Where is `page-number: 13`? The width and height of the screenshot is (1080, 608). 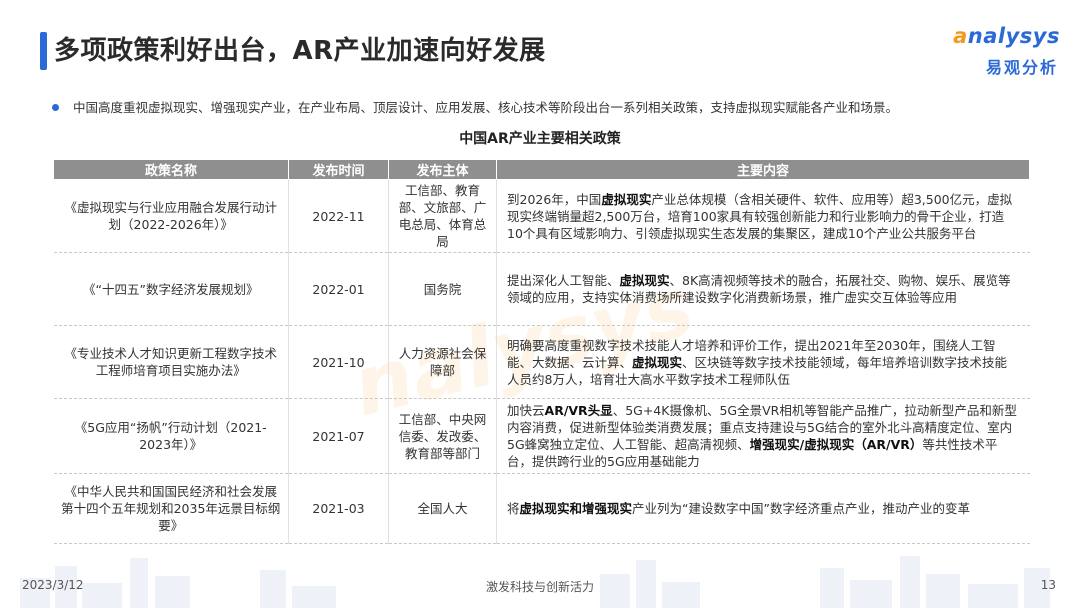 page-number: 13 is located at coordinates (1048, 585).